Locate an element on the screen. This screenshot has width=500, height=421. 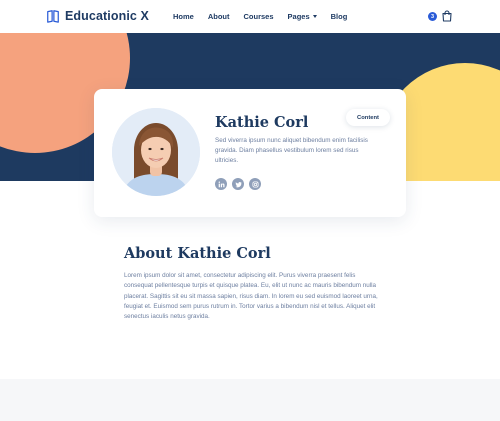
footer-band is located at coordinates (250, 400).